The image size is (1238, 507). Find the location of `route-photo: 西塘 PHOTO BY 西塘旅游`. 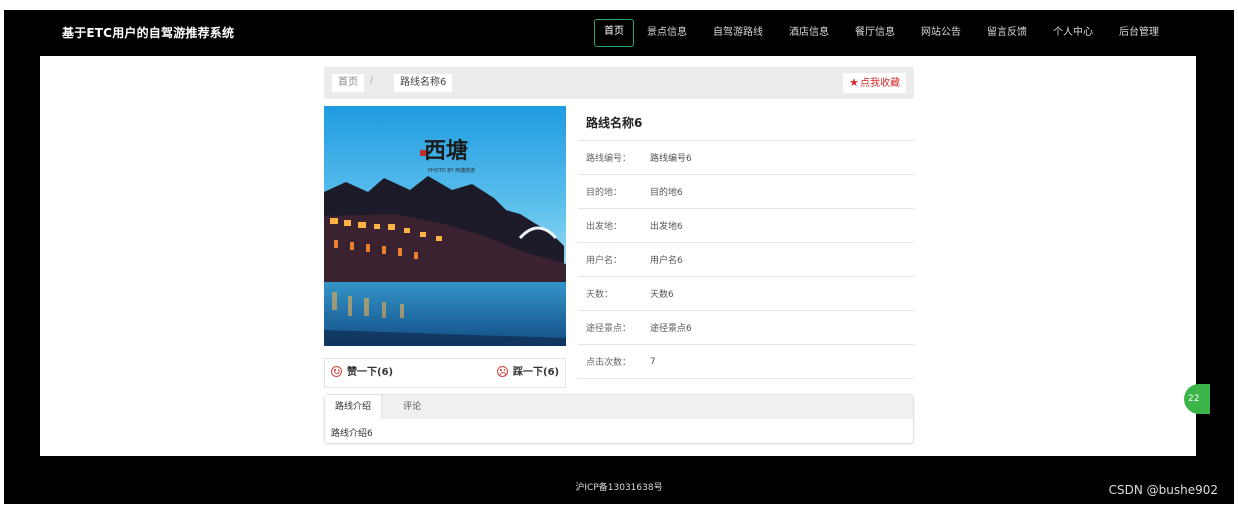

route-photo: 西塘 PHOTO BY 西塘旅游 is located at coordinates (445, 226).